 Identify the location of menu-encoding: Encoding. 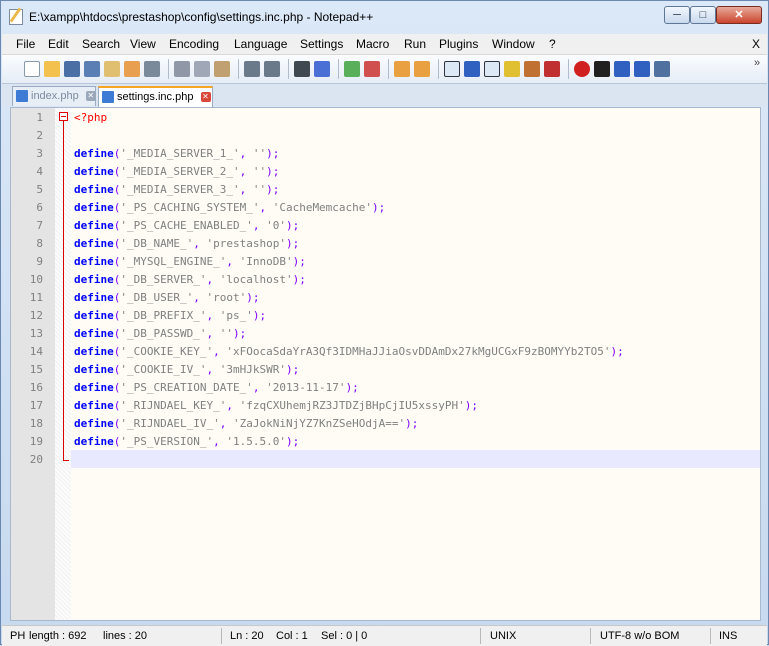
(194, 44).